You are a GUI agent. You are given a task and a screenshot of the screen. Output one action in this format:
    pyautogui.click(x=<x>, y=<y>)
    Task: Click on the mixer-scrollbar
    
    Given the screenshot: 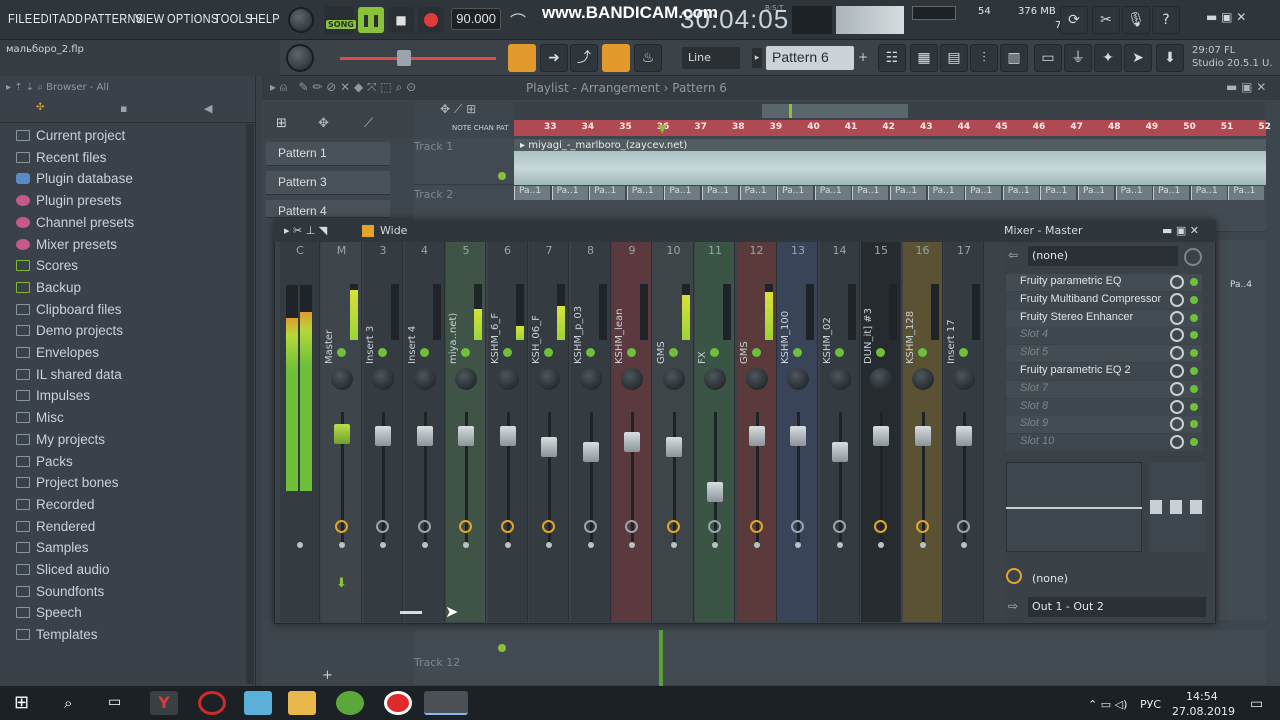 What is the action you would take?
    pyautogui.click(x=411, y=612)
    